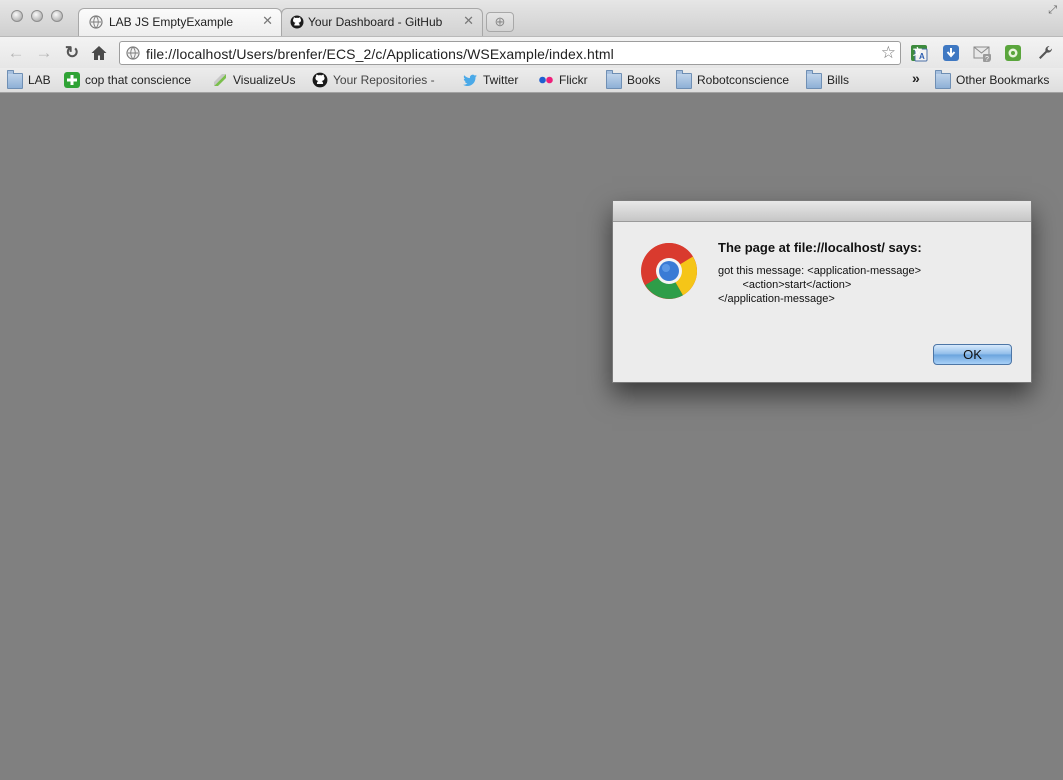  I want to click on bookmark-visualizeus: VisualizeUs, so click(253, 80).